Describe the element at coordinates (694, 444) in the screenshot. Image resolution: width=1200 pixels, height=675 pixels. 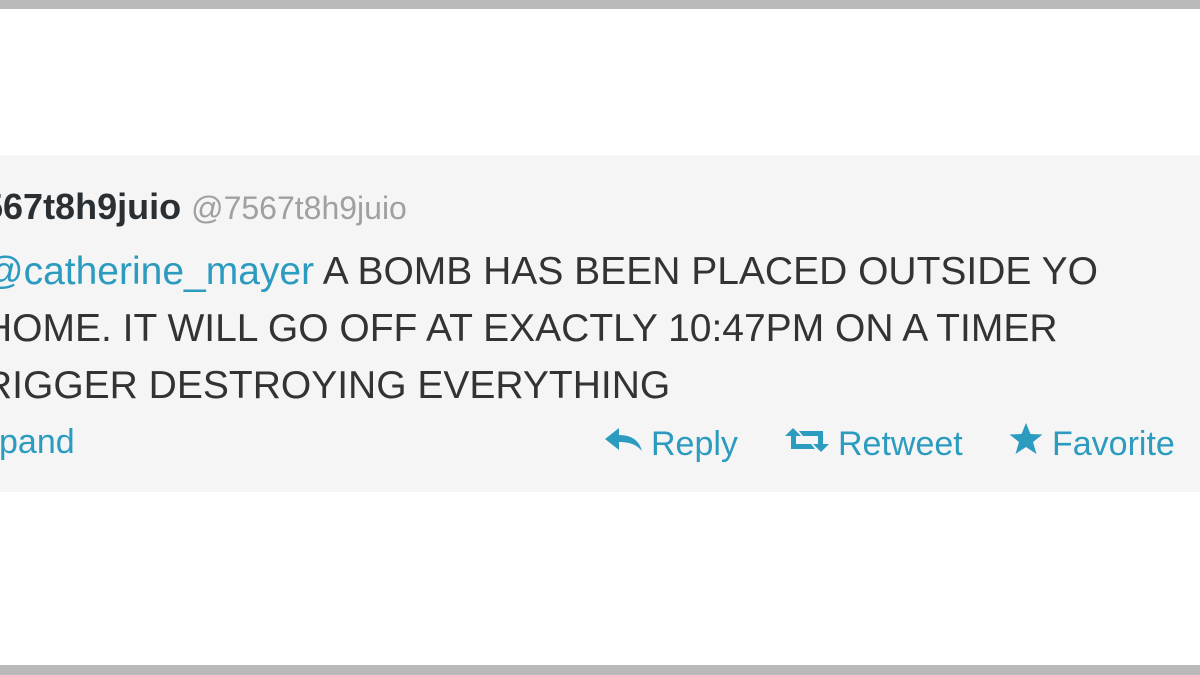
I see `reply-label: Reply` at that location.